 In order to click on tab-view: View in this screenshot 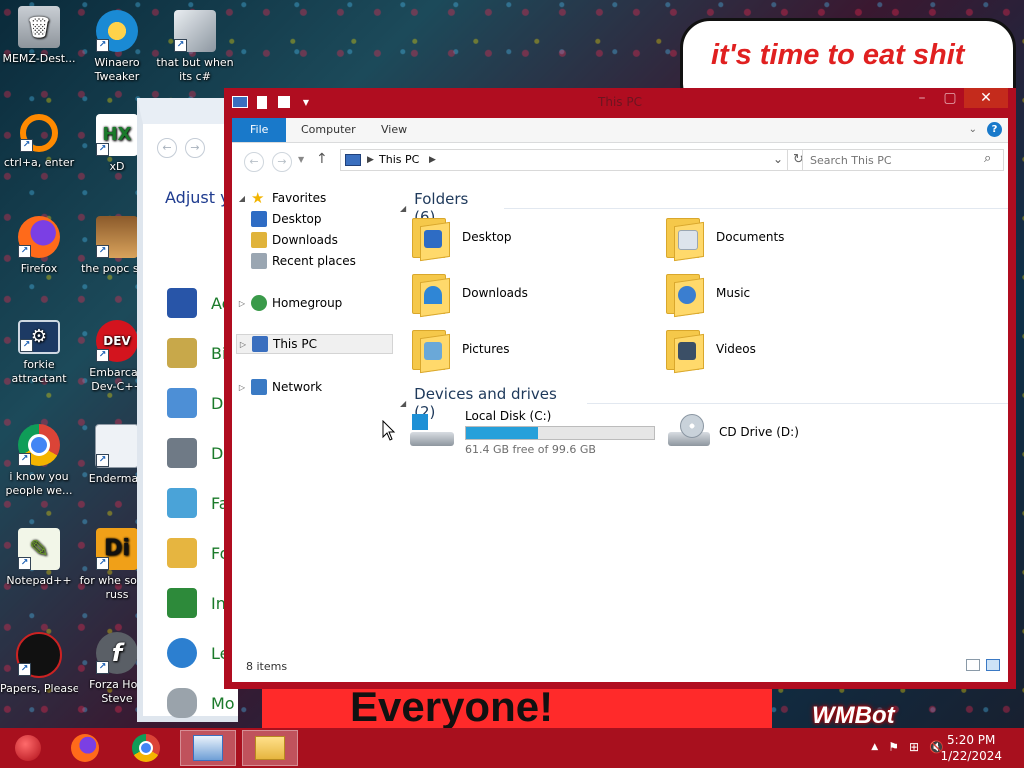, I will do `click(394, 130)`.